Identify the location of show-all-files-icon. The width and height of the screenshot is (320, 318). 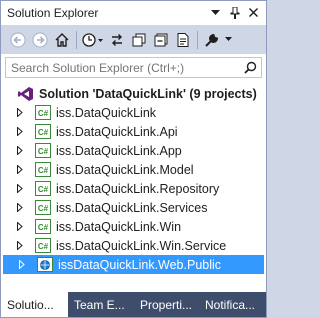
(183, 40).